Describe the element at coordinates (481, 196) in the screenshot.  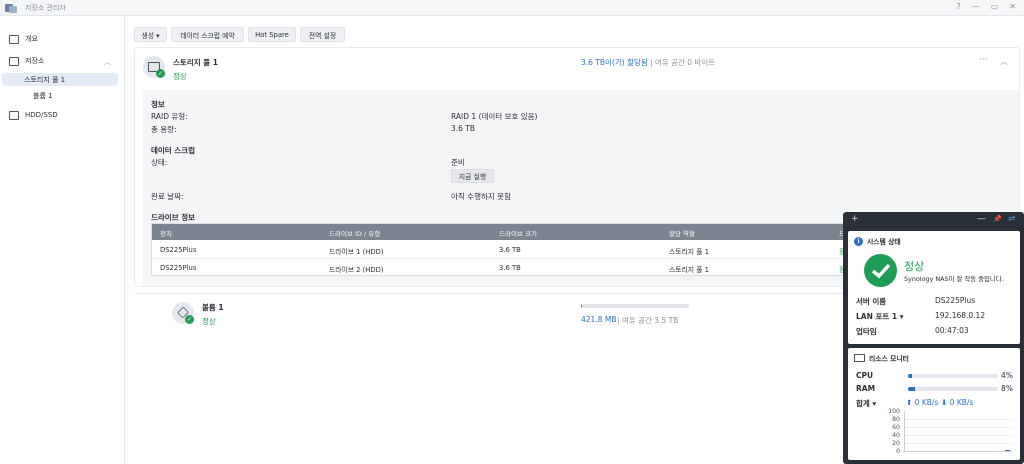
I see `completed-date-value: 아직 수행하지 못함` at that location.